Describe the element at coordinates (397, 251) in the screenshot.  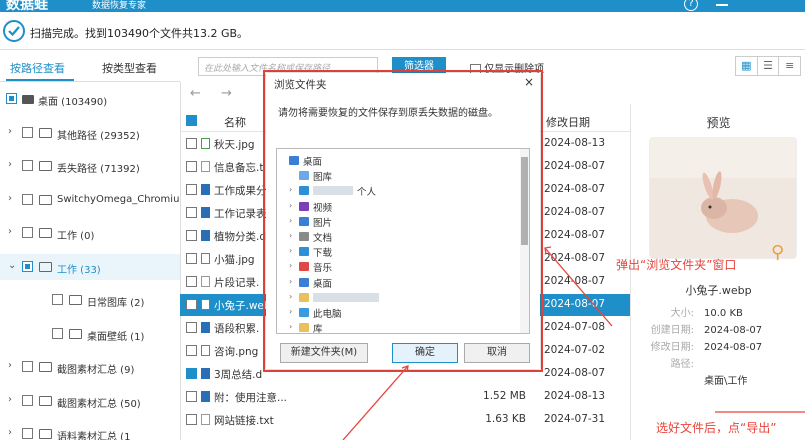
I see `folder-tree-item: › 下载` at that location.